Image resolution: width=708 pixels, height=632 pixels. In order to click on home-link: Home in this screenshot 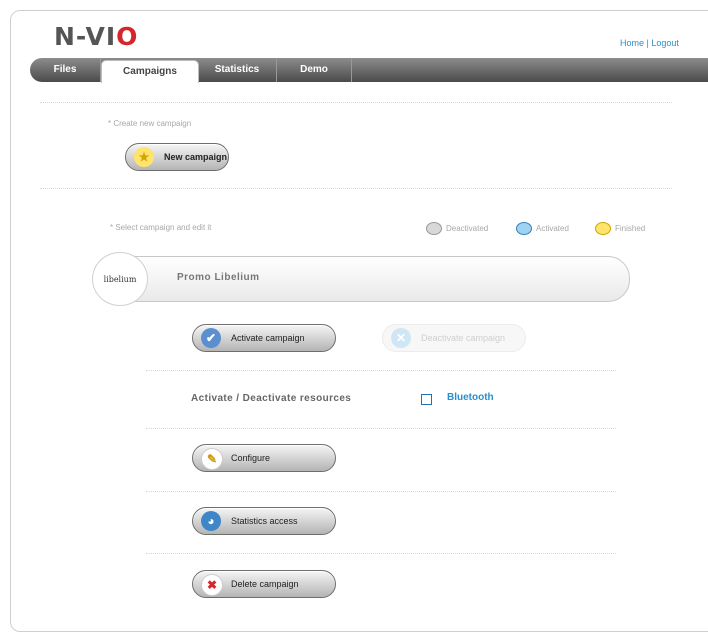, I will do `click(632, 43)`.